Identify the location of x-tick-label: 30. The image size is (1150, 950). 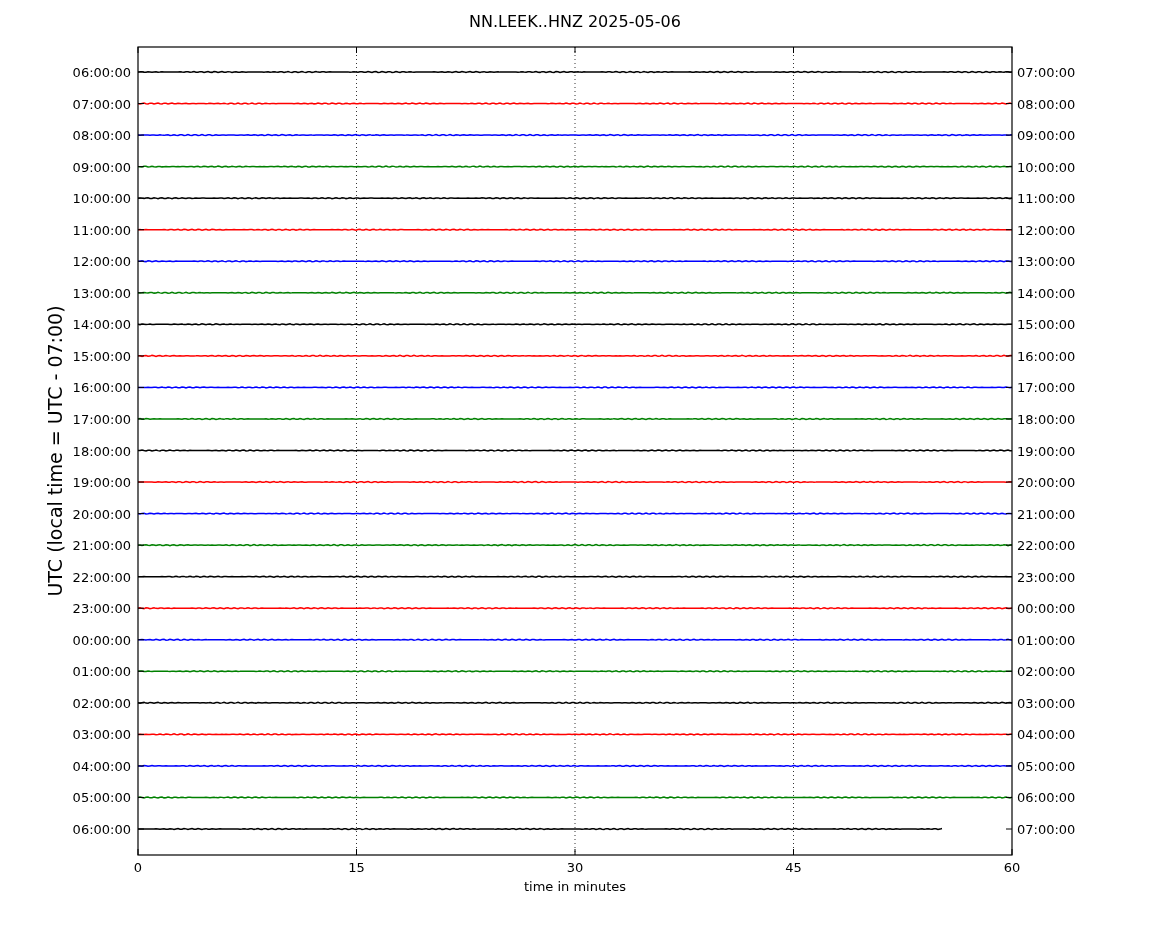
(575, 867).